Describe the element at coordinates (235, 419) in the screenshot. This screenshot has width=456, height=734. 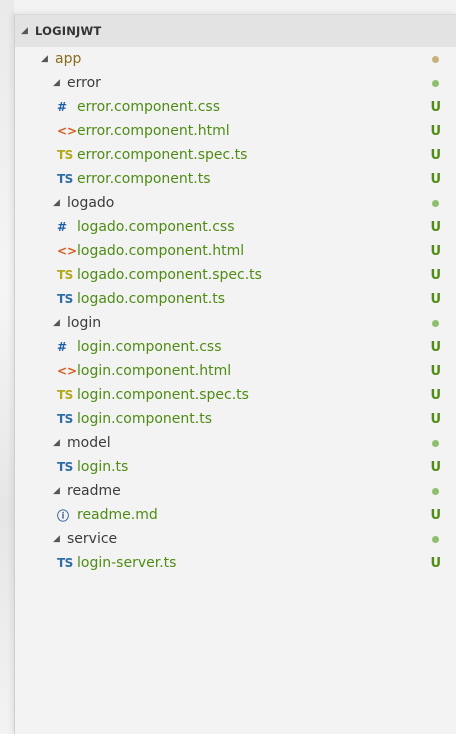
I see `file-item-login-component-ts: TS login.component.ts U` at that location.